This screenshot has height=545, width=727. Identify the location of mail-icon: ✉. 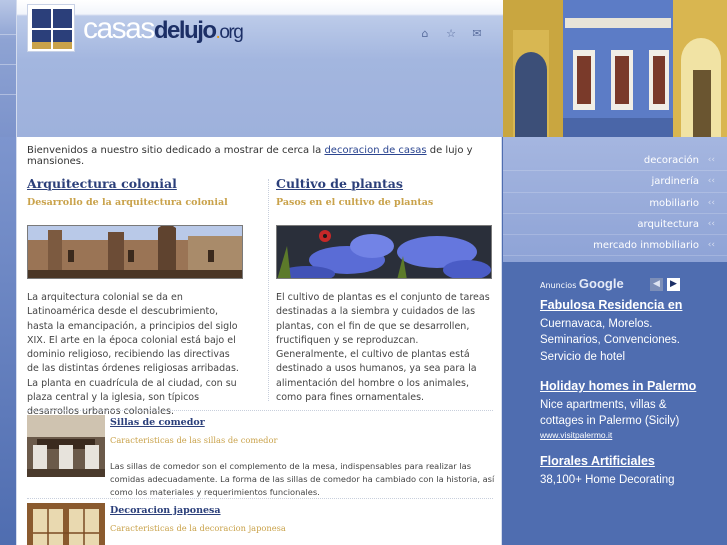
(477, 33).